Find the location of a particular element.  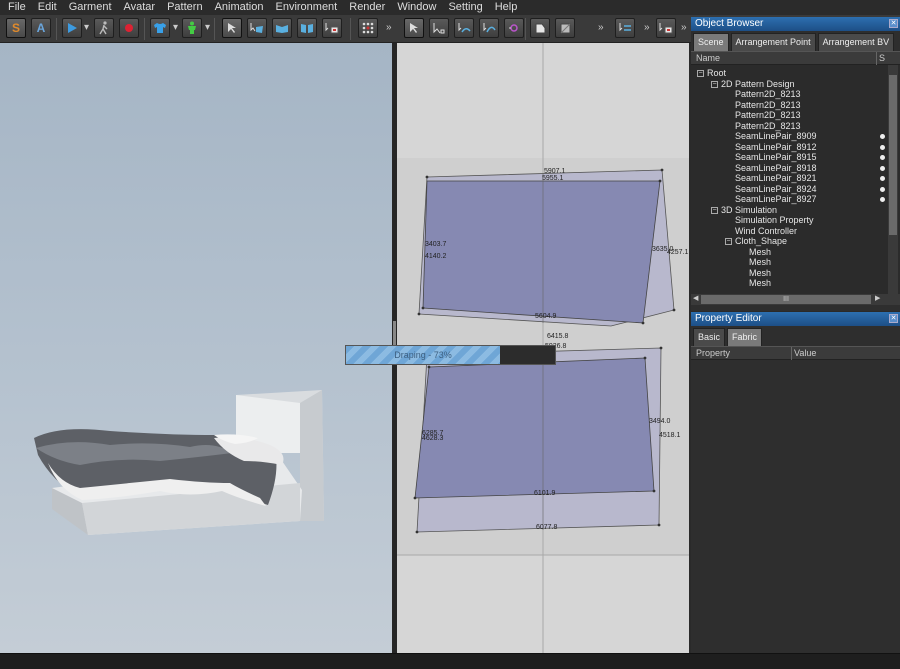

fold-icon is located at coordinates (282, 29).